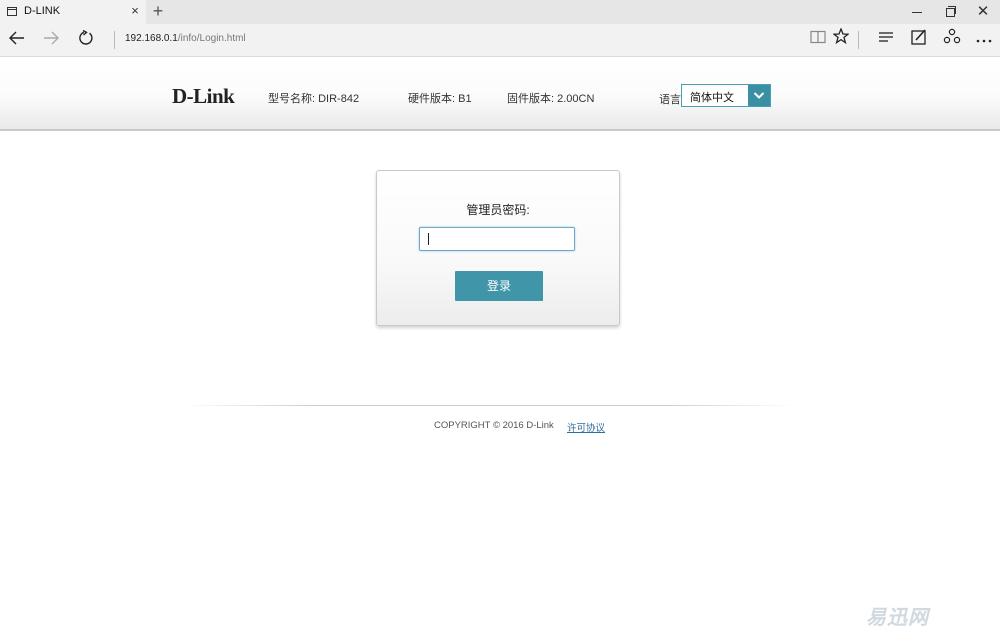 This screenshot has width=1000, height=638. Describe the element at coordinates (135, 10) in the screenshot. I see `close-tab-icon: ×` at that location.